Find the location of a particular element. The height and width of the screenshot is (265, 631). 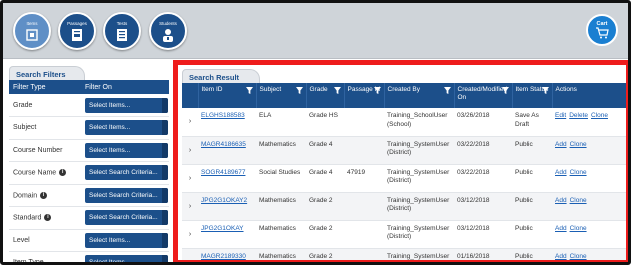

item-id-link: JPG2G1OKAY is located at coordinates (222, 228).